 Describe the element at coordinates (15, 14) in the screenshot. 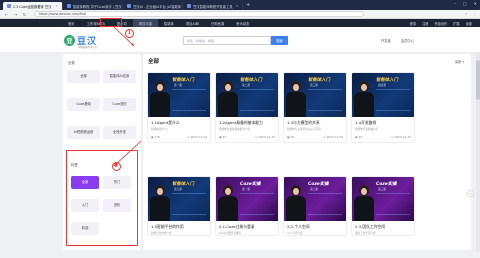

I see `forward-icon: →` at that location.